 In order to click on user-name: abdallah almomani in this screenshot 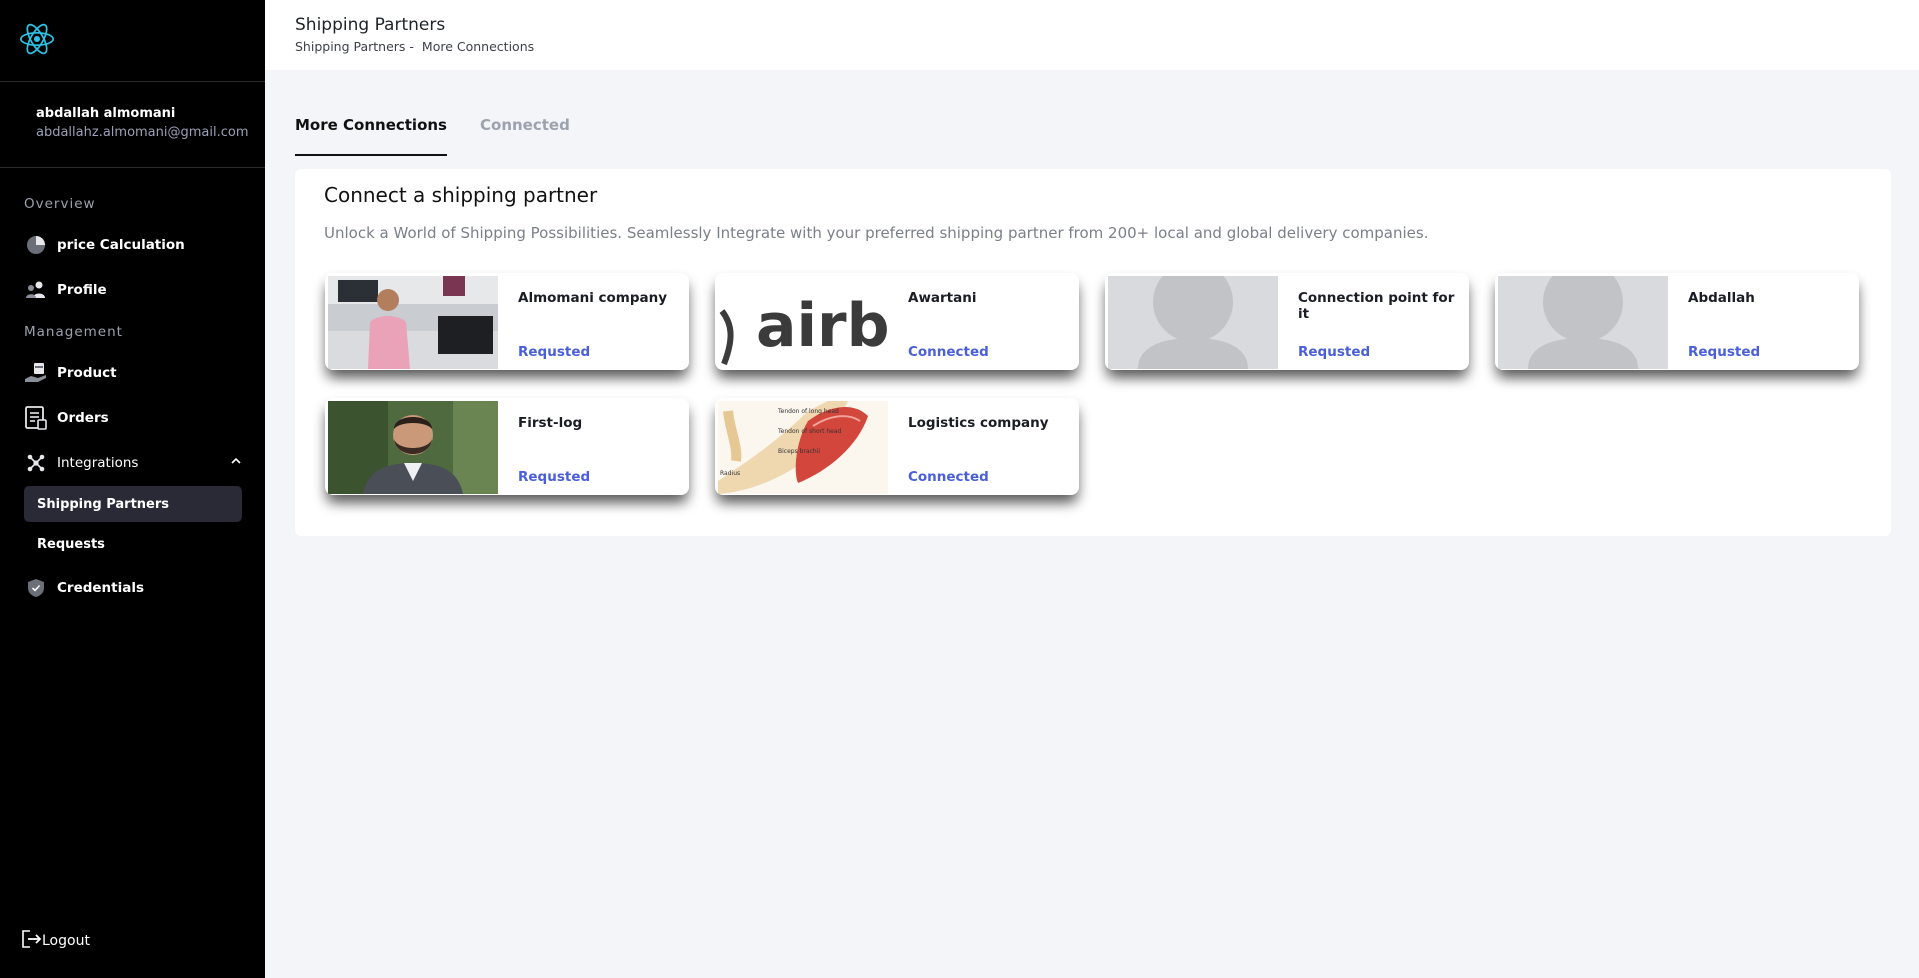, I will do `click(106, 113)`.